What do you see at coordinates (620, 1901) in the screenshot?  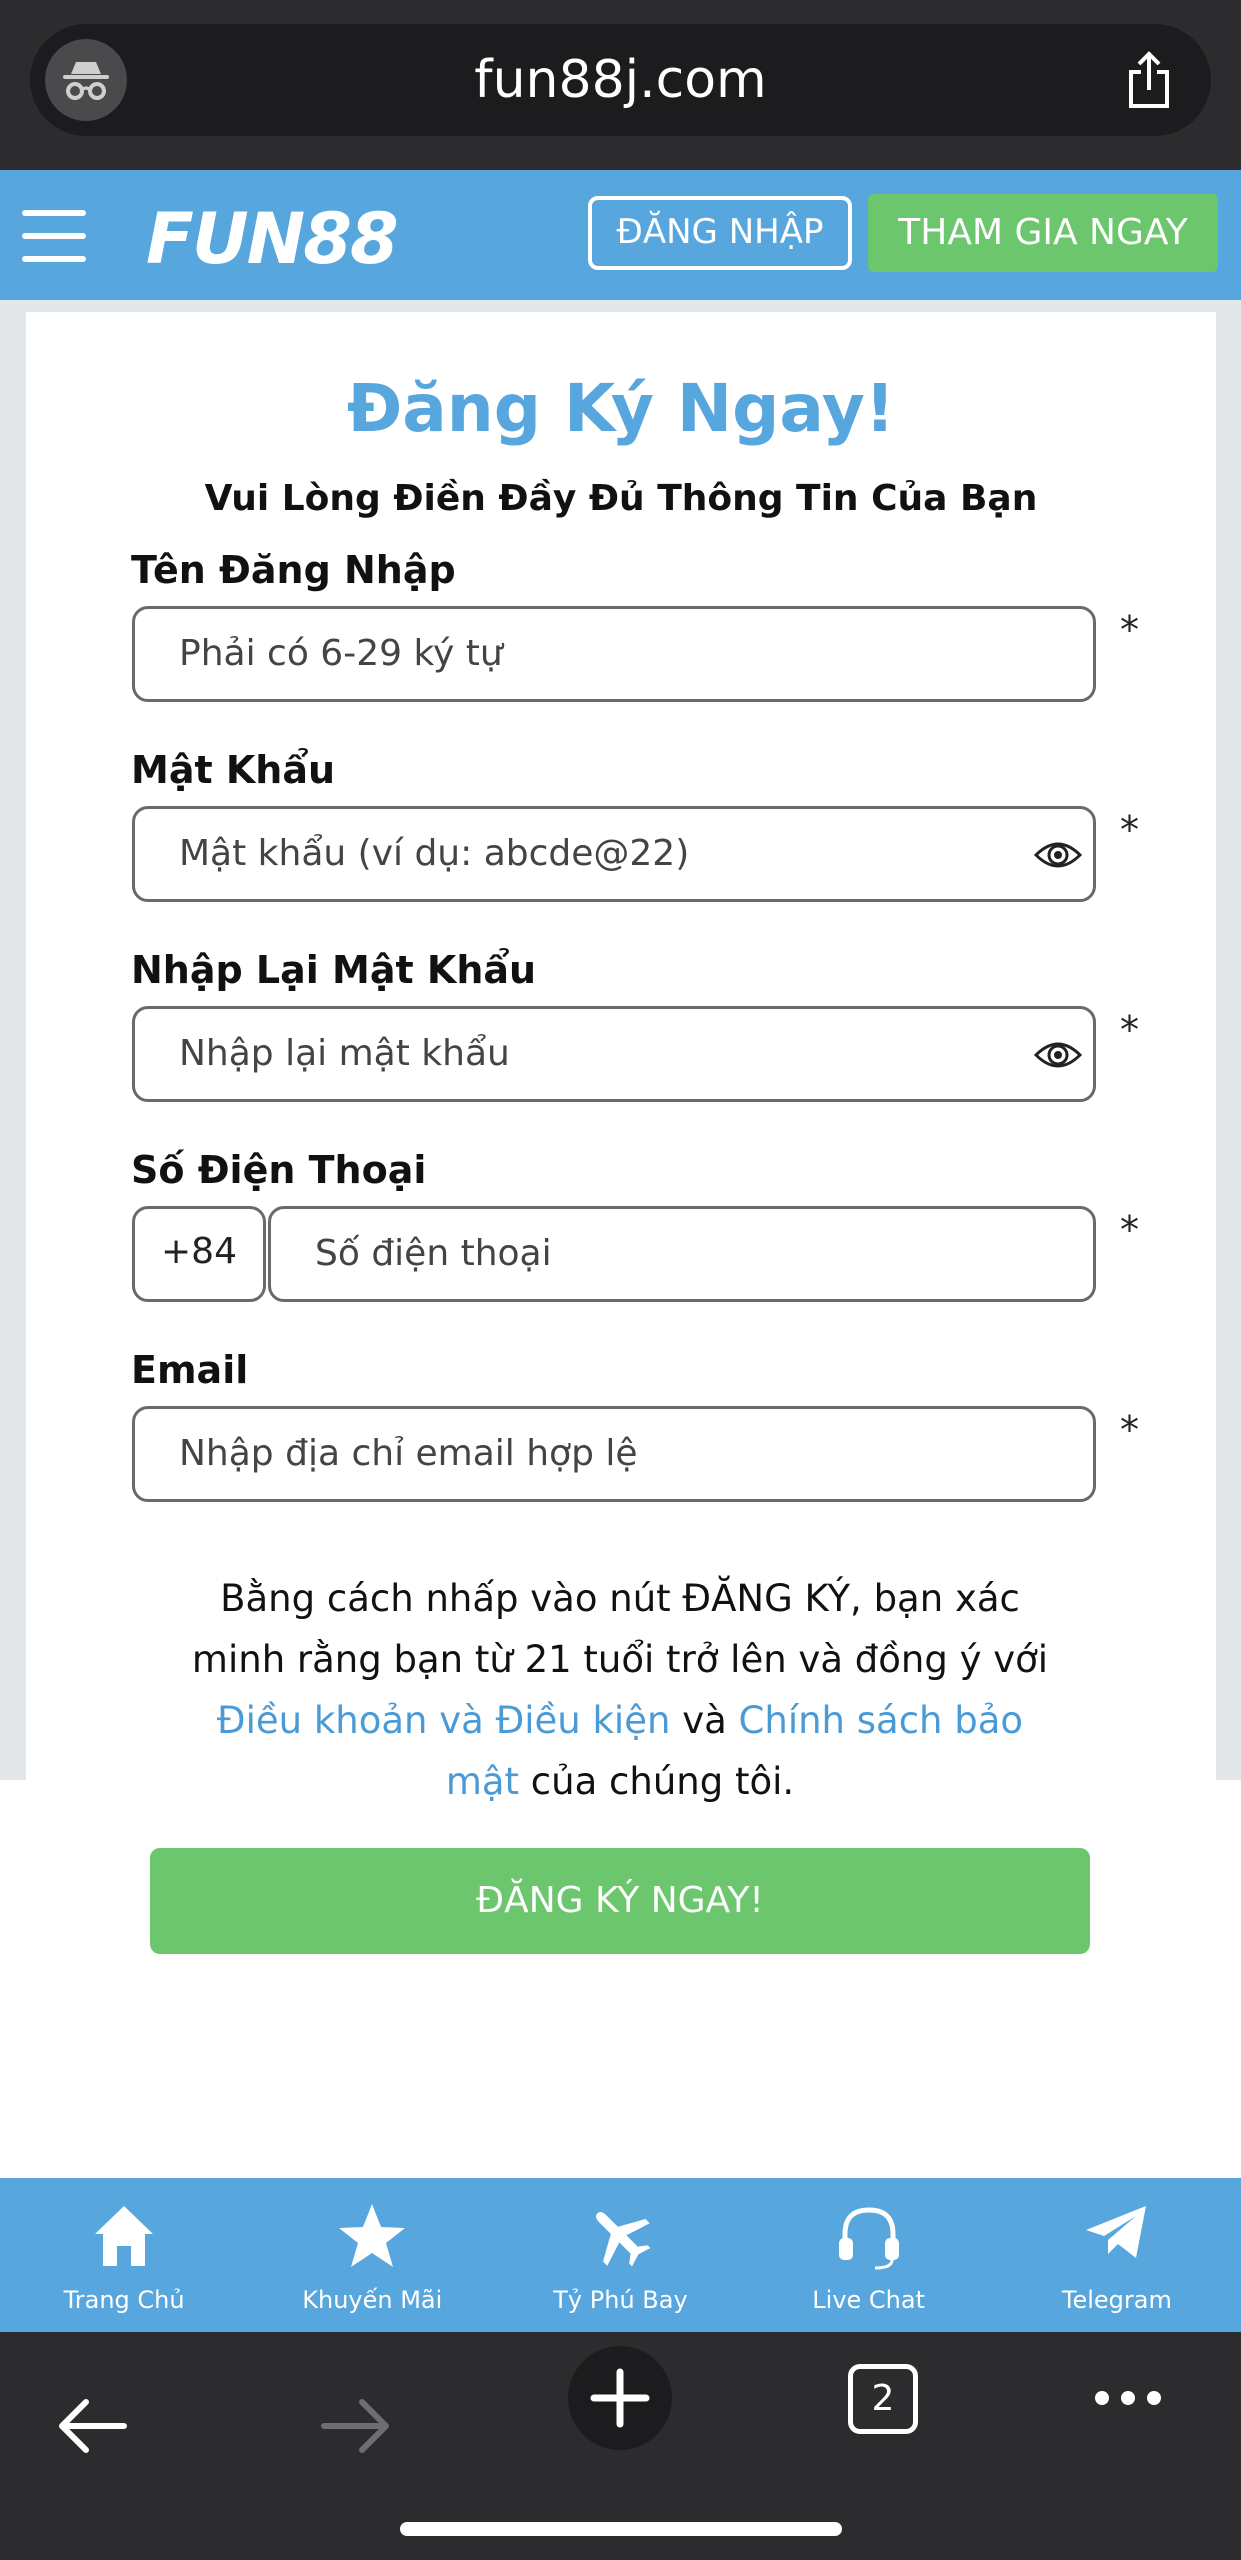 I see `register-button: ĐĂNG KÝ NGAY!` at bounding box center [620, 1901].